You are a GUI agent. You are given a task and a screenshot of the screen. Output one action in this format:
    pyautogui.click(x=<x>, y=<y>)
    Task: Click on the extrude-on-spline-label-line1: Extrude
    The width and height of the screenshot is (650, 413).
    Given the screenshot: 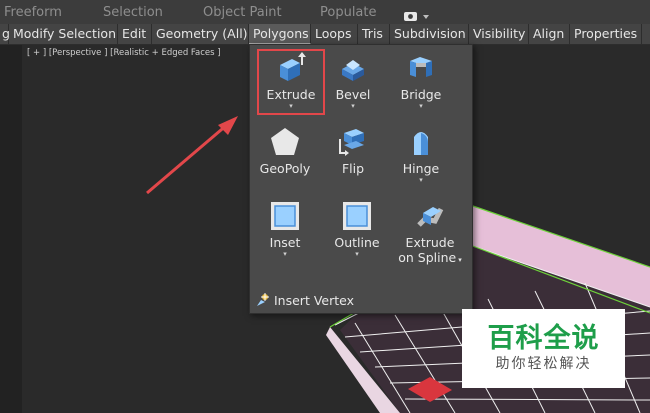 What is the action you would take?
    pyautogui.click(x=430, y=242)
    